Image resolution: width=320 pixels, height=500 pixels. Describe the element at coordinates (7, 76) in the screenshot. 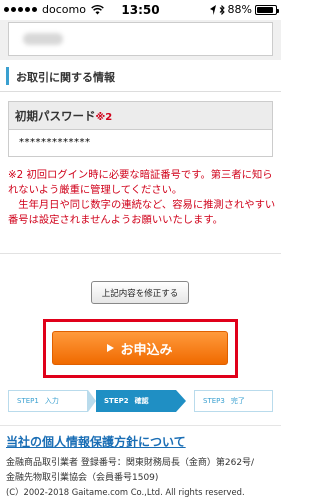

I see `section-accent-bar` at that location.